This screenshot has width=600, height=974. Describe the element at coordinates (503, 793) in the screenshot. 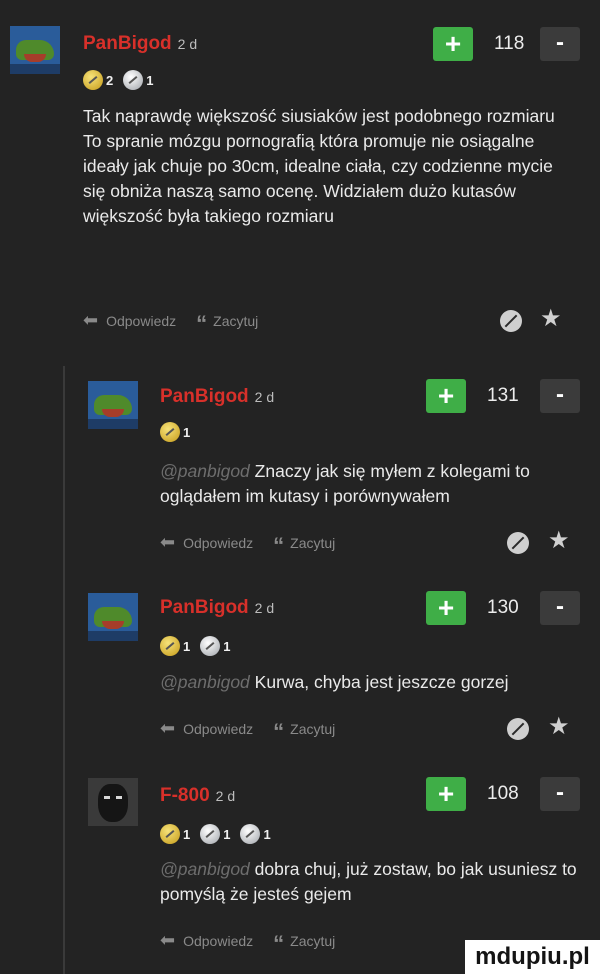

I see `score: 108` at that location.